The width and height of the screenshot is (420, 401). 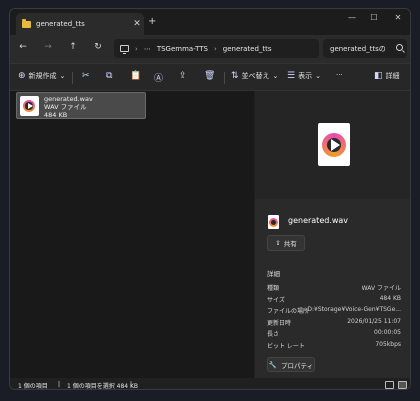 I want to click on new-label: 新規作成, so click(x=42, y=76).